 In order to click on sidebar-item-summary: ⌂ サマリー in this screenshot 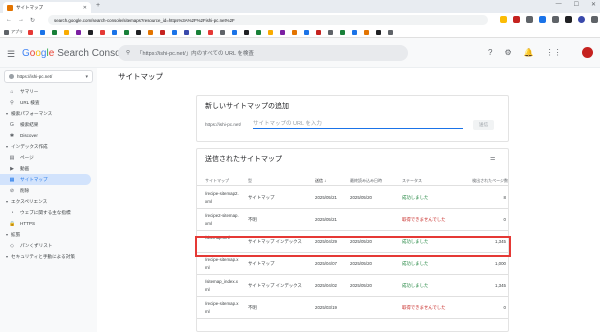, I will do `click(48, 91)`.